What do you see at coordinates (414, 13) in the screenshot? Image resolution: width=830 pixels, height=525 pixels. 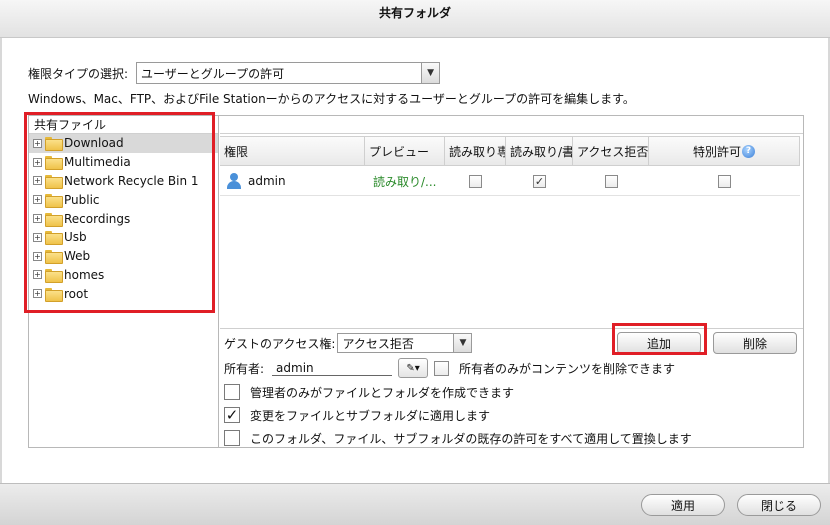 I see `window-title: 共有フォルダ` at bounding box center [414, 13].